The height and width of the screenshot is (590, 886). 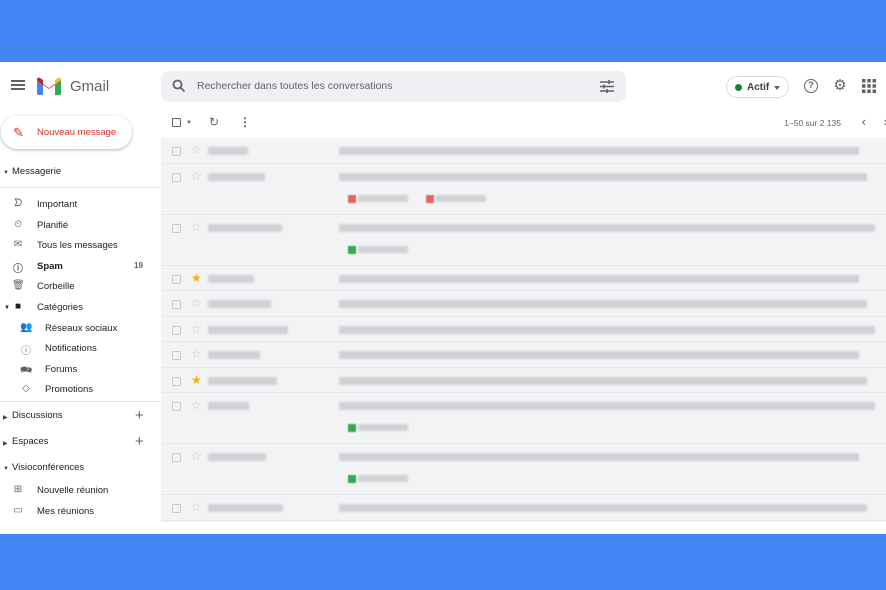 What do you see at coordinates (50, 266) in the screenshot?
I see `item-label: Spam` at bounding box center [50, 266].